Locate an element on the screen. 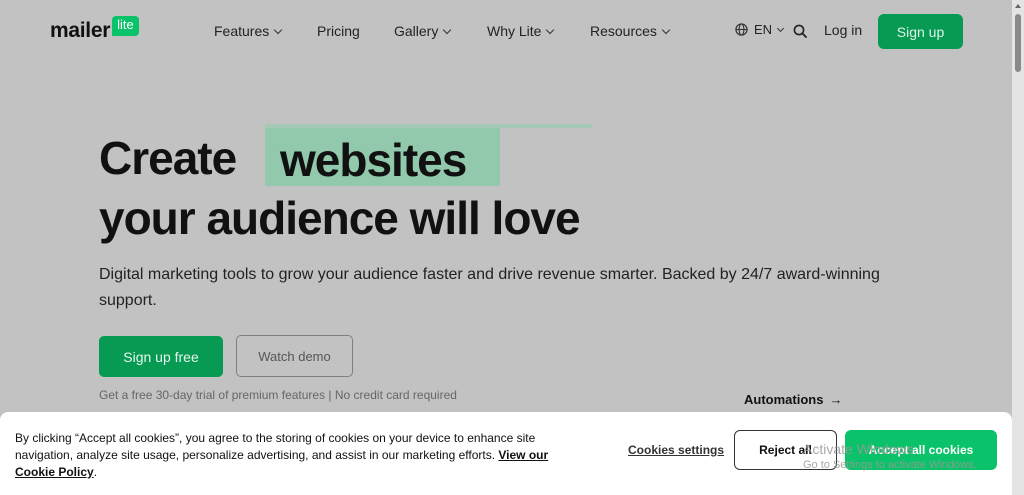 The height and width of the screenshot is (495, 1024). hero-highlight-word: websites is located at coordinates (373, 160).